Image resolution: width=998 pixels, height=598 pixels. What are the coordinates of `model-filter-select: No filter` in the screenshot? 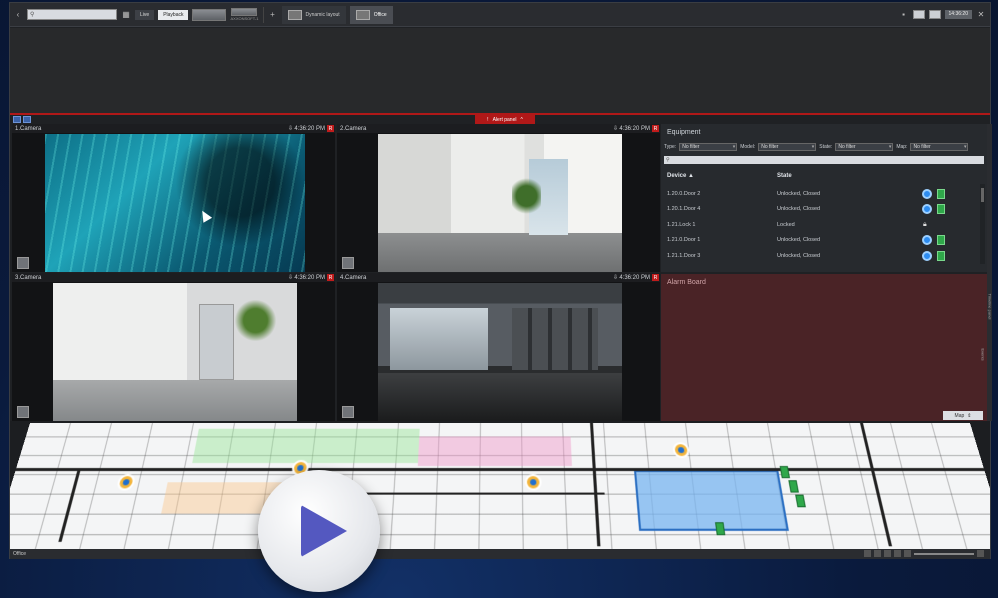 It's located at (787, 147).